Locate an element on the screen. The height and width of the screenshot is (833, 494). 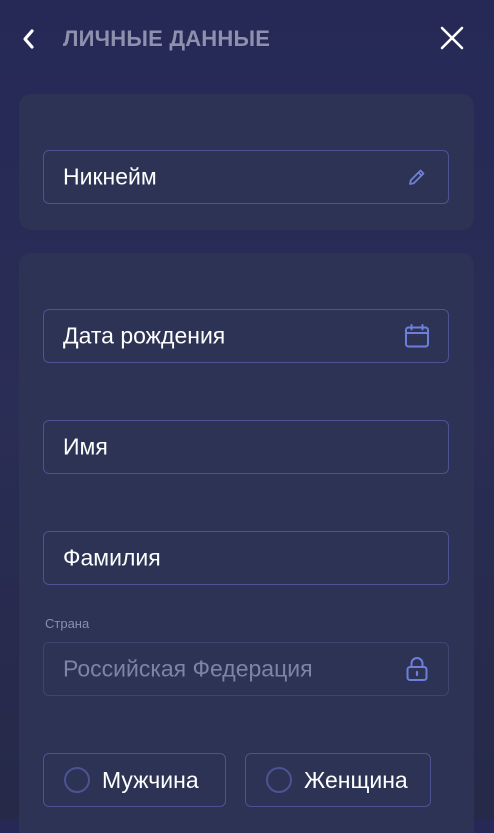
birthdate-field: Дата рождения is located at coordinates (246, 336).